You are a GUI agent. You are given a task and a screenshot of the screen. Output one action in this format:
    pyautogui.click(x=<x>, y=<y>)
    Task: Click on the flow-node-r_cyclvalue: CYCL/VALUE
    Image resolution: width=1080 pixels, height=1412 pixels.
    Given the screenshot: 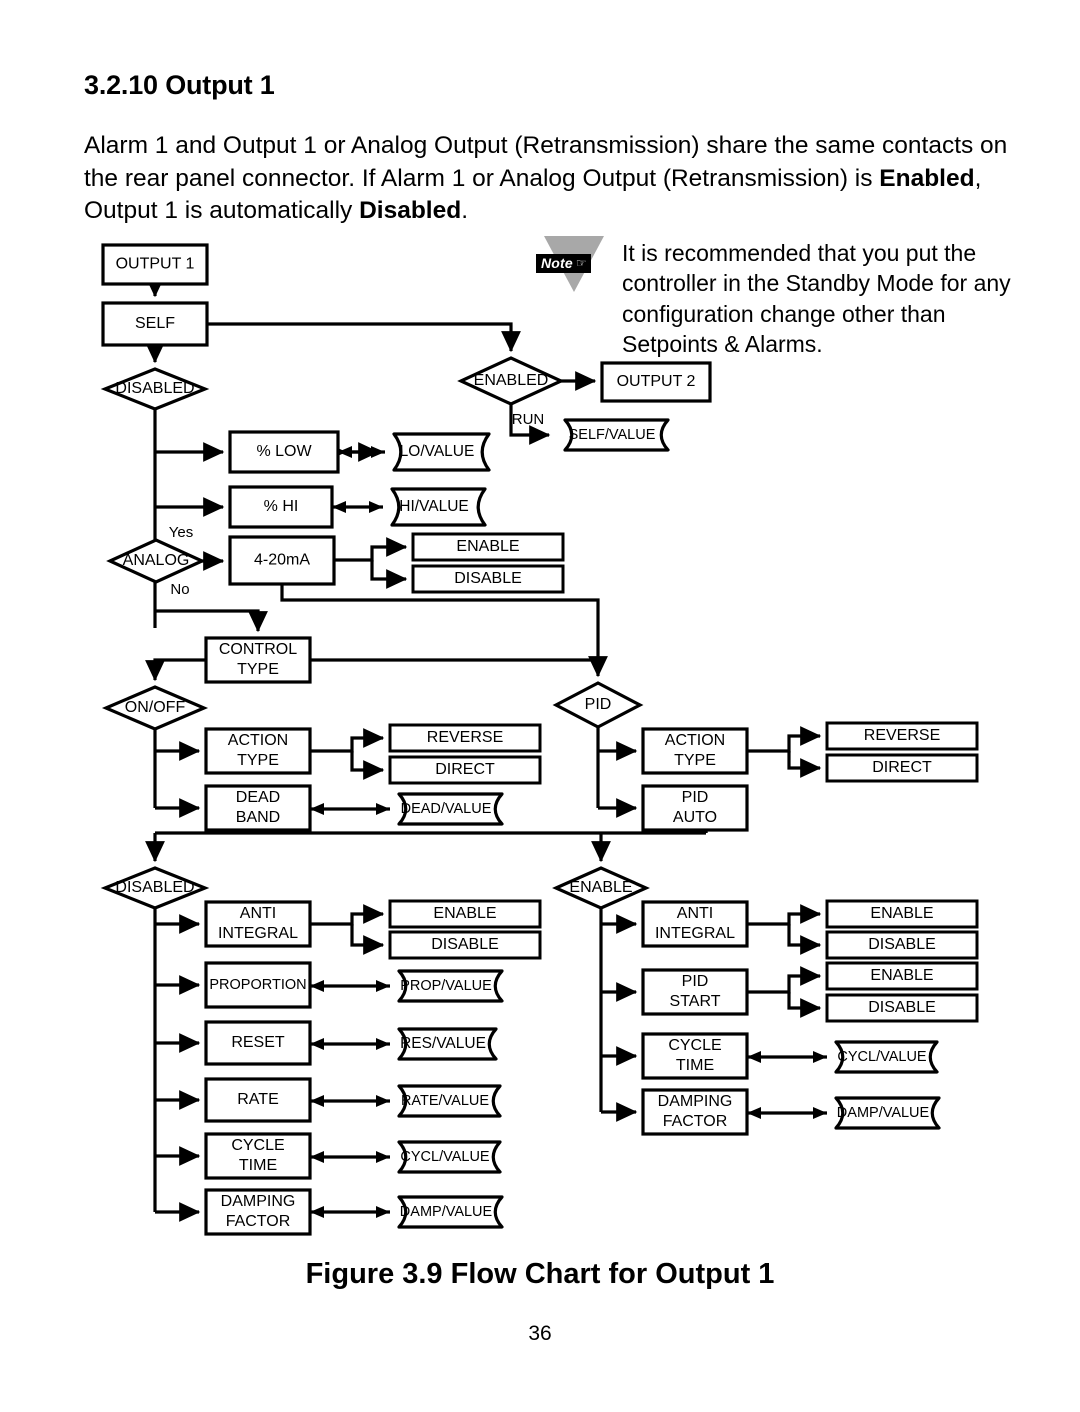 What is the action you would take?
    pyautogui.click(x=886, y=1057)
    